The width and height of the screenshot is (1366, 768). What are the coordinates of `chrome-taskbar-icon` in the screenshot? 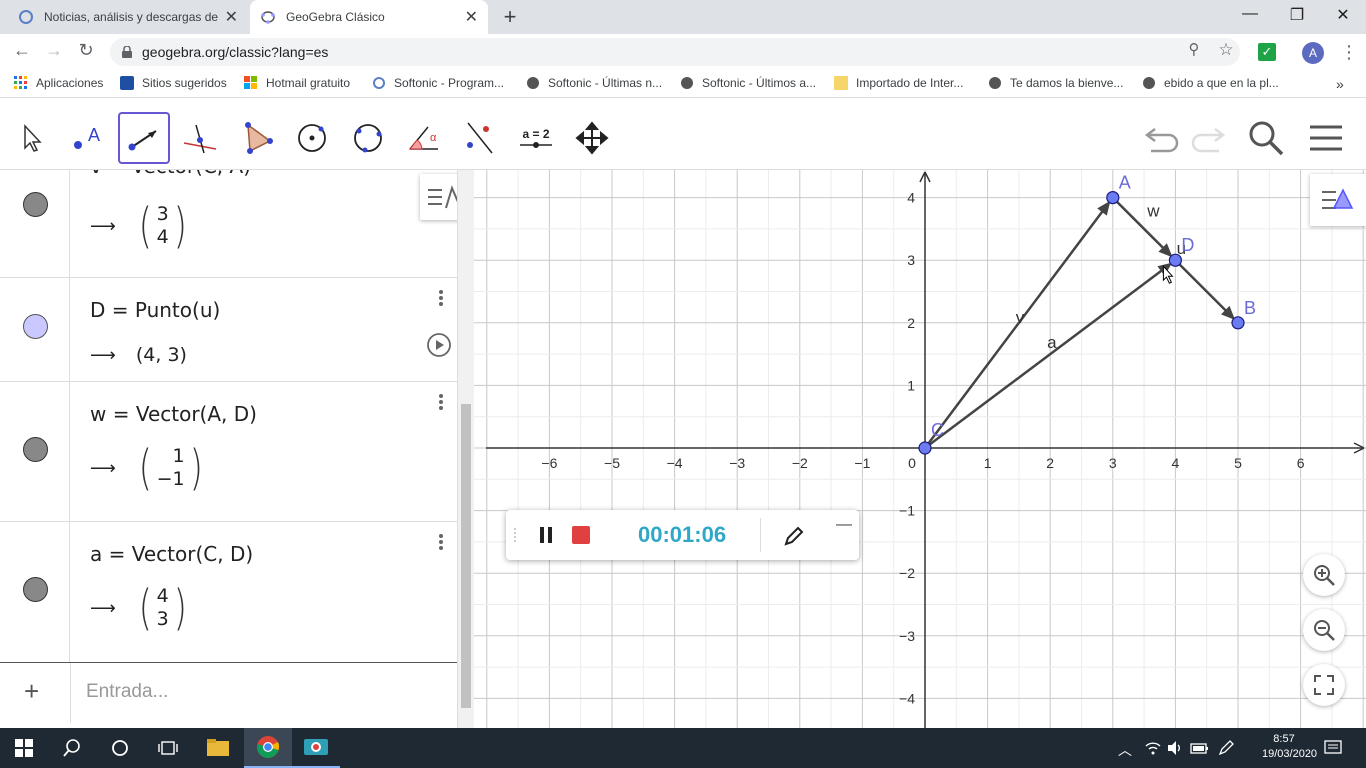 It's located at (268, 748).